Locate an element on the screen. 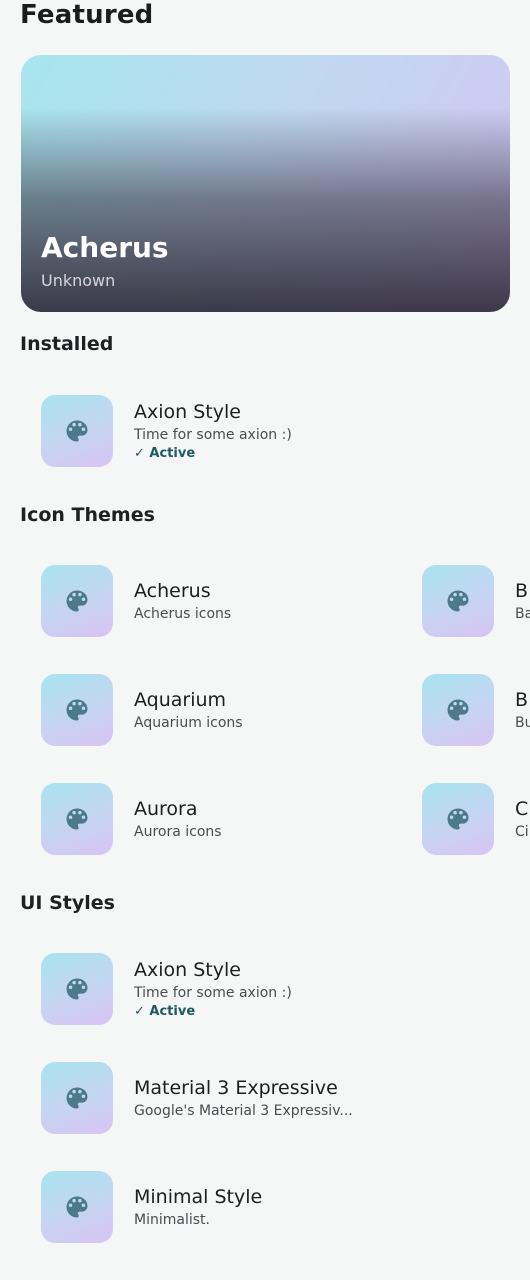 The width and height of the screenshot is (530, 1280). section-icon-themes-heading: Icon Themes is located at coordinates (87, 515).